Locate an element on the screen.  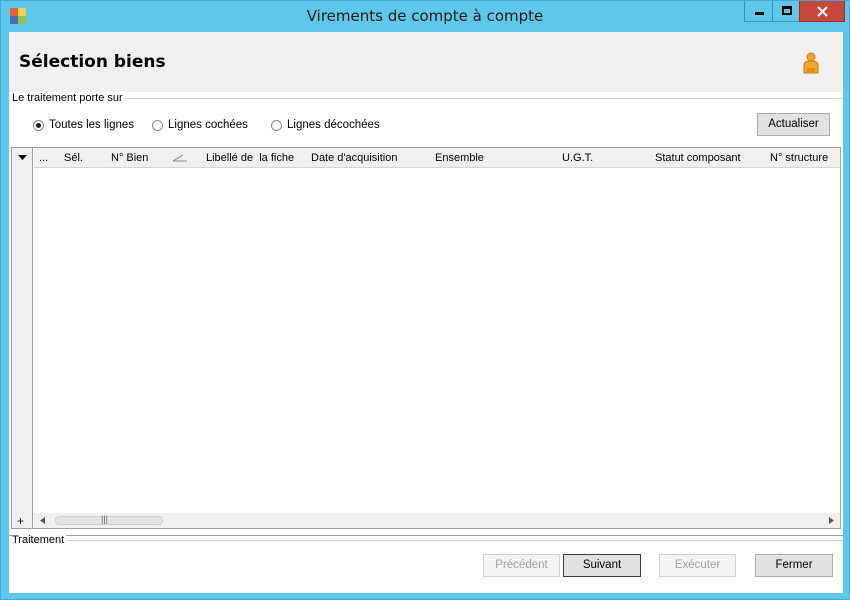
row-selector-column: + is located at coordinates (22, 338).